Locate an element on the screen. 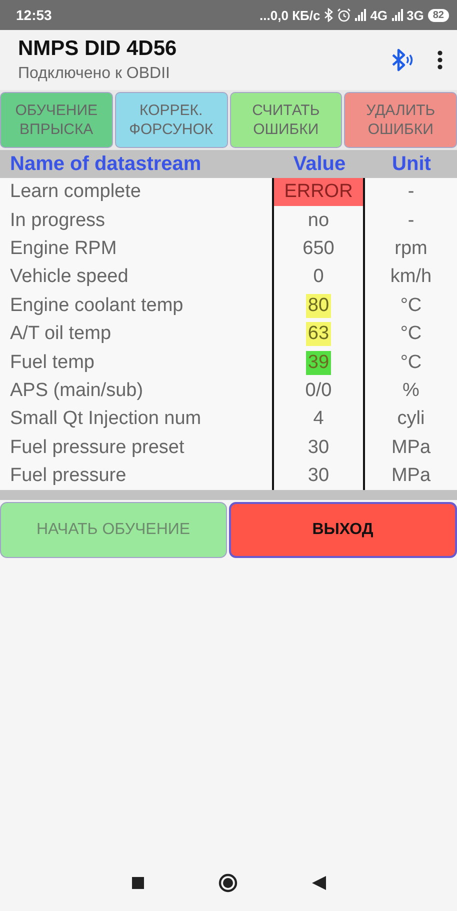 Image resolution: width=457 pixels, height=911 pixels. column-header: Unit is located at coordinates (411, 164).